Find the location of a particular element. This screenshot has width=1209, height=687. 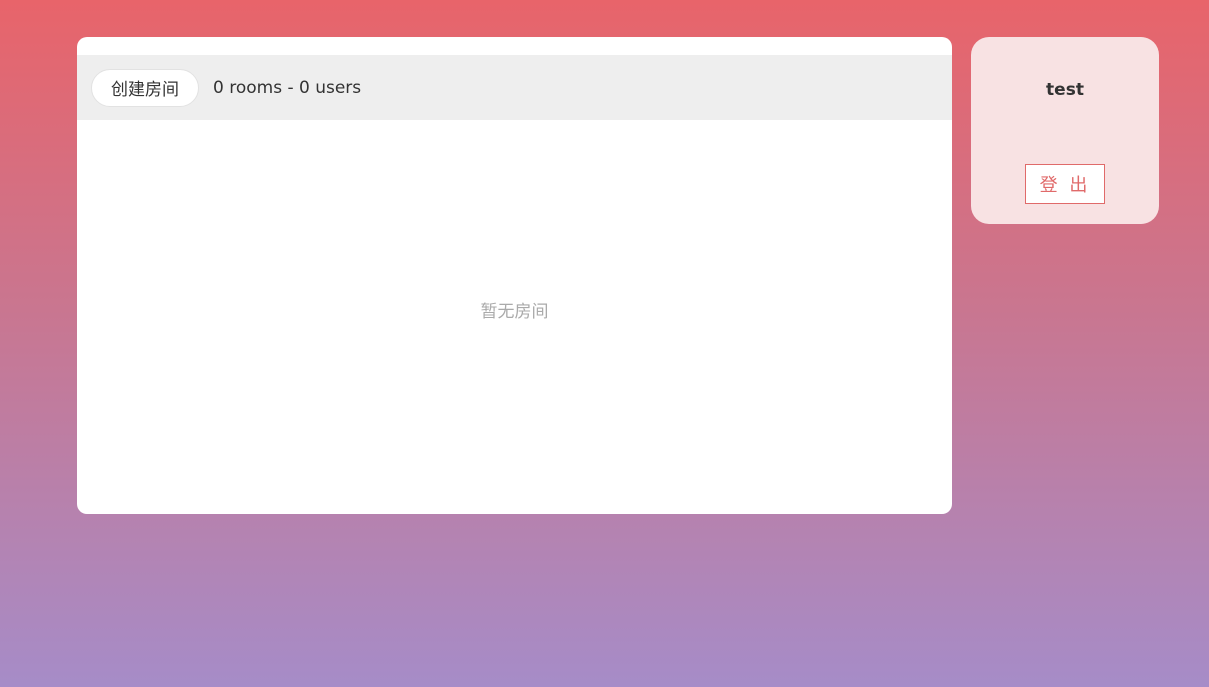

room-user-count: 0 rooms - 0 users is located at coordinates (287, 87).